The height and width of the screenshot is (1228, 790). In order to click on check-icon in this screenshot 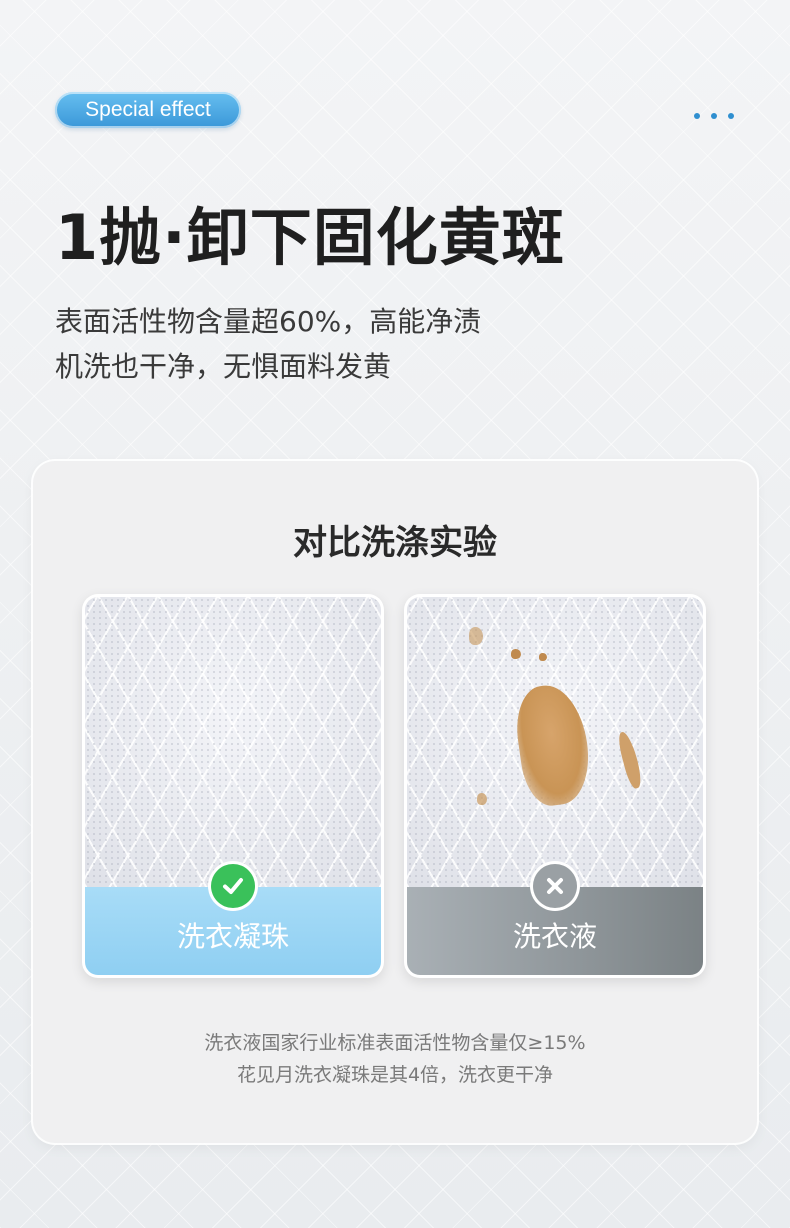, I will do `click(233, 886)`.